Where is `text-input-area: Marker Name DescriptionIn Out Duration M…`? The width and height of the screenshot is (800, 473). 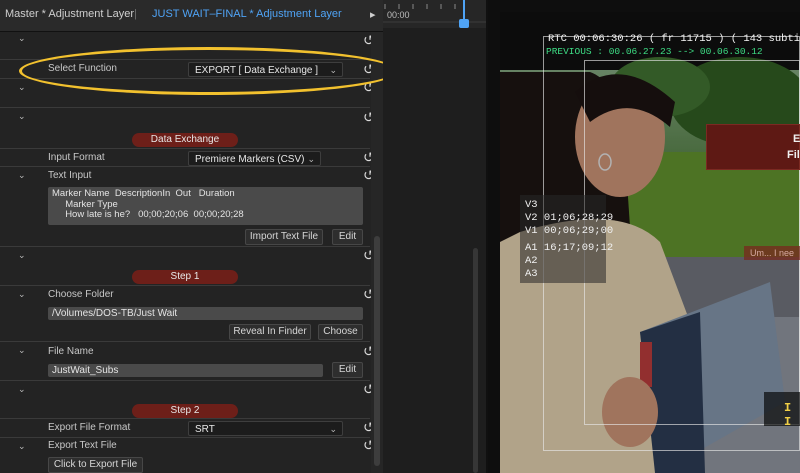 text-input-area: Marker Name DescriptionIn Out Duration M… is located at coordinates (205, 206).